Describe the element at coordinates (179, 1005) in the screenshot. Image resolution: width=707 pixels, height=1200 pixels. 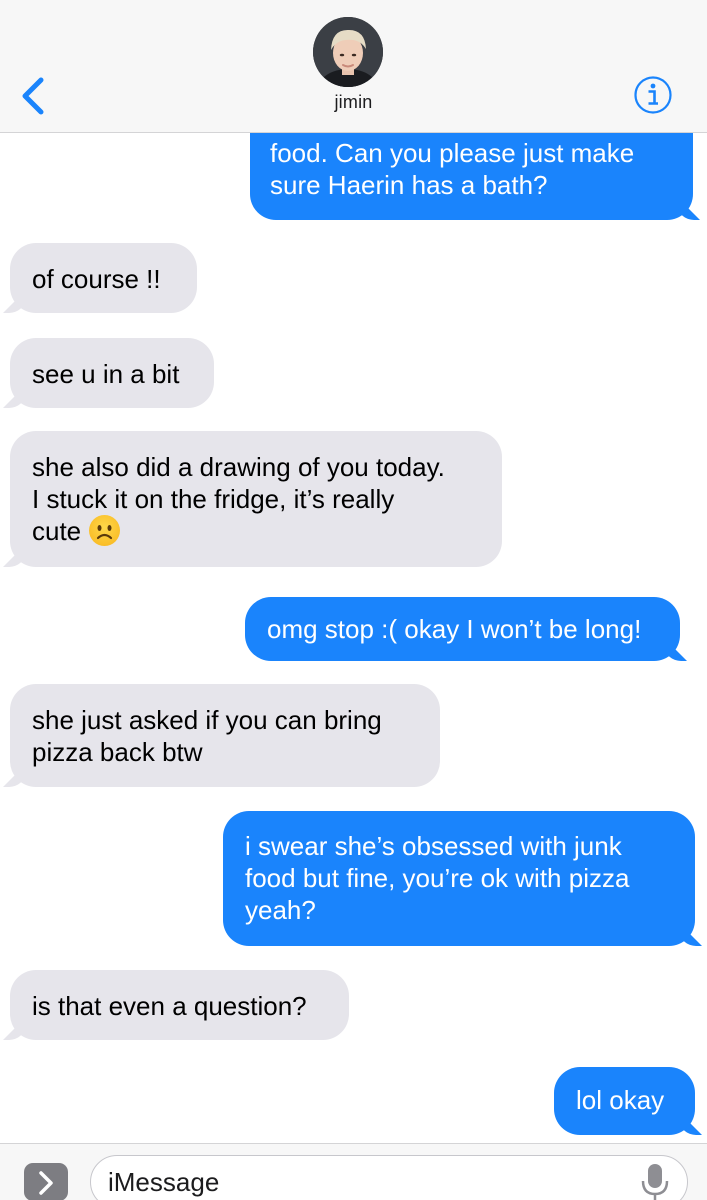
I see `message-bubble-incoming: is that even a question?` at that location.